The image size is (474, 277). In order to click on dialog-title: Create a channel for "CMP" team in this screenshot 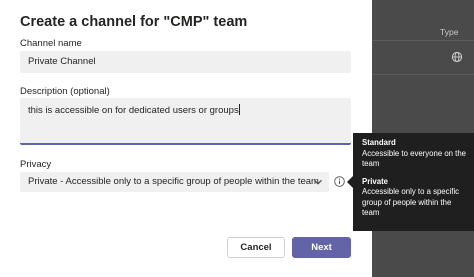, I will do `click(134, 22)`.